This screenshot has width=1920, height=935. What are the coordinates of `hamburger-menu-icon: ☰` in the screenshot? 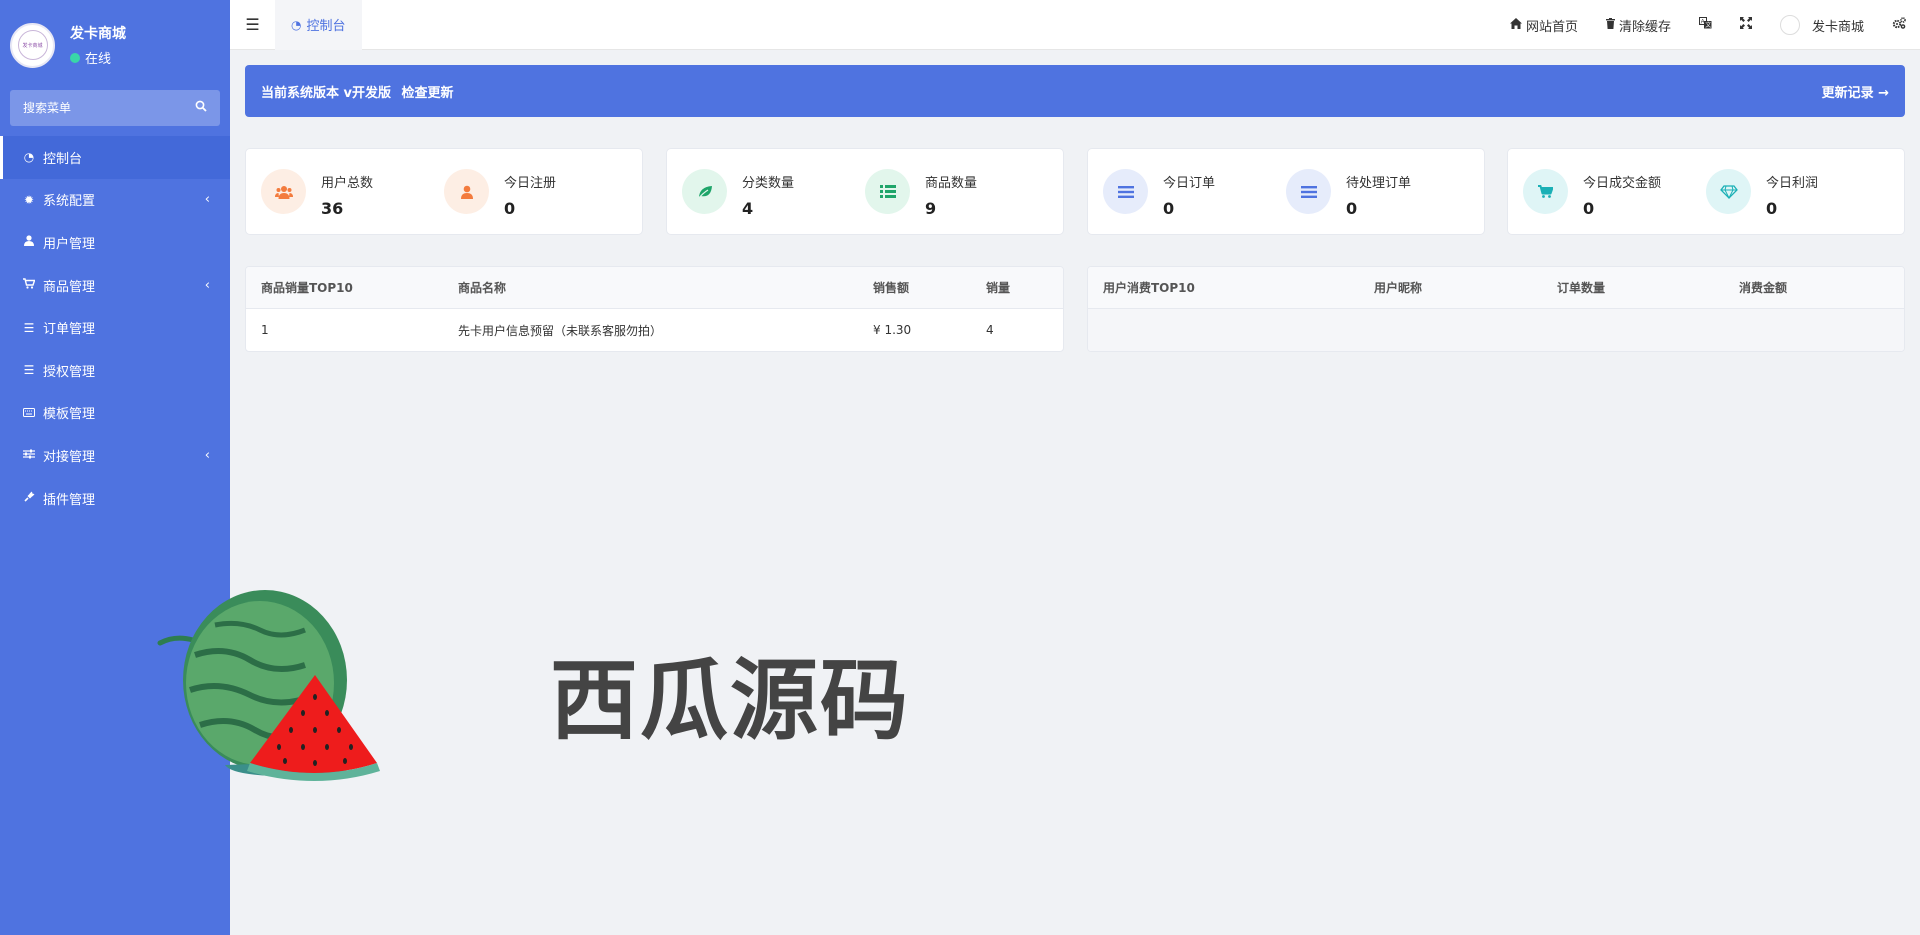 It's located at (252, 25).